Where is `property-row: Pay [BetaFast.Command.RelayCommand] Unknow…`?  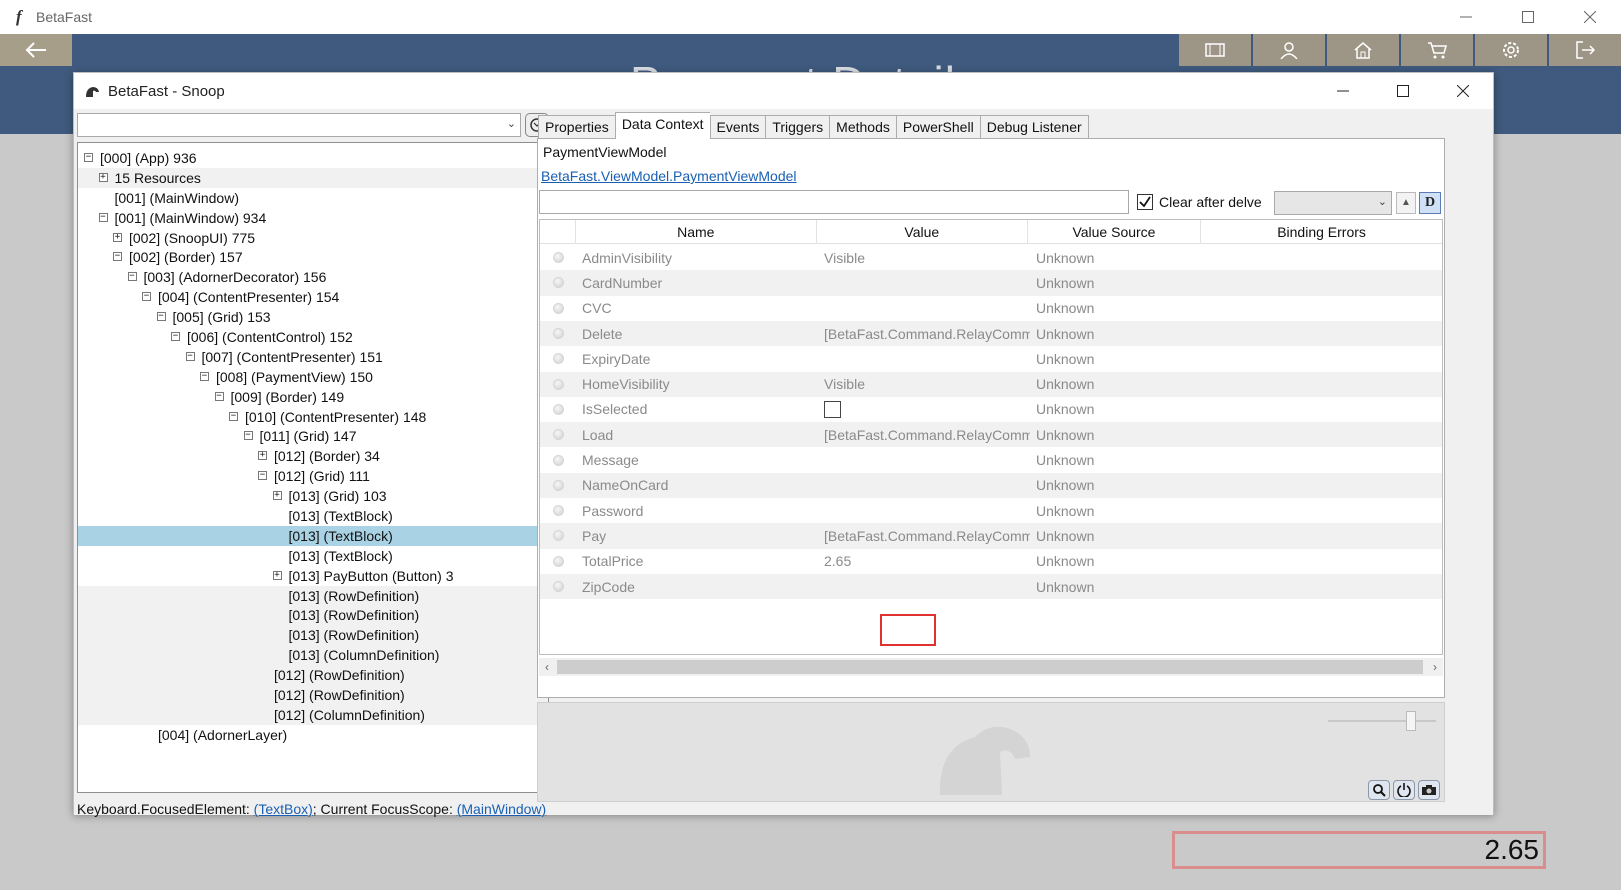 property-row: Pay [BetaFast.Command.RelayCommand] Unknow… is located at coordinates (991, 536).